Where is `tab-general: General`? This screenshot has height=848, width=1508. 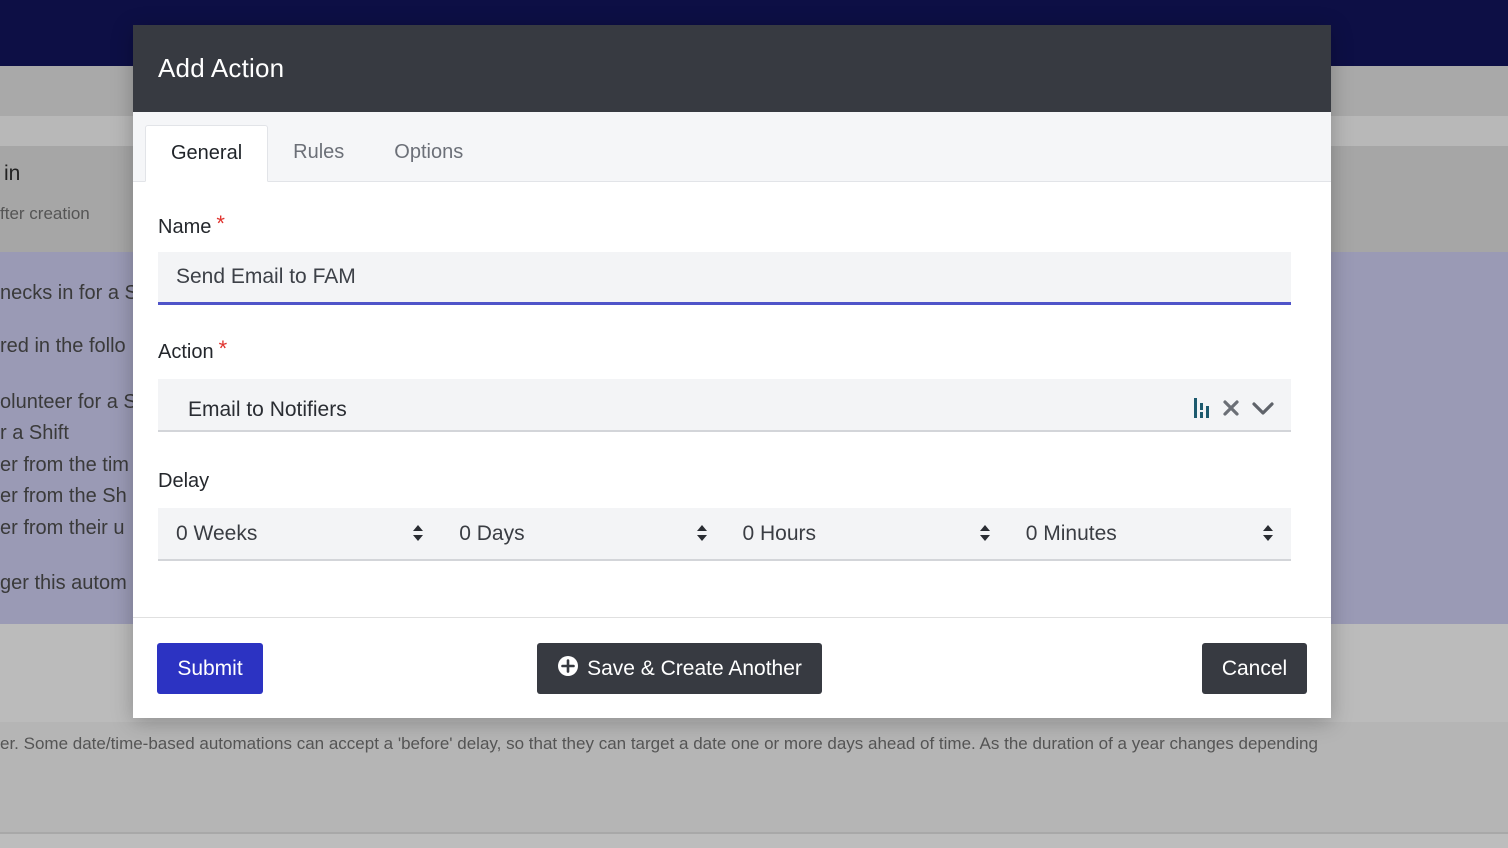 tab-general: General is located at coordinates (207, 153).